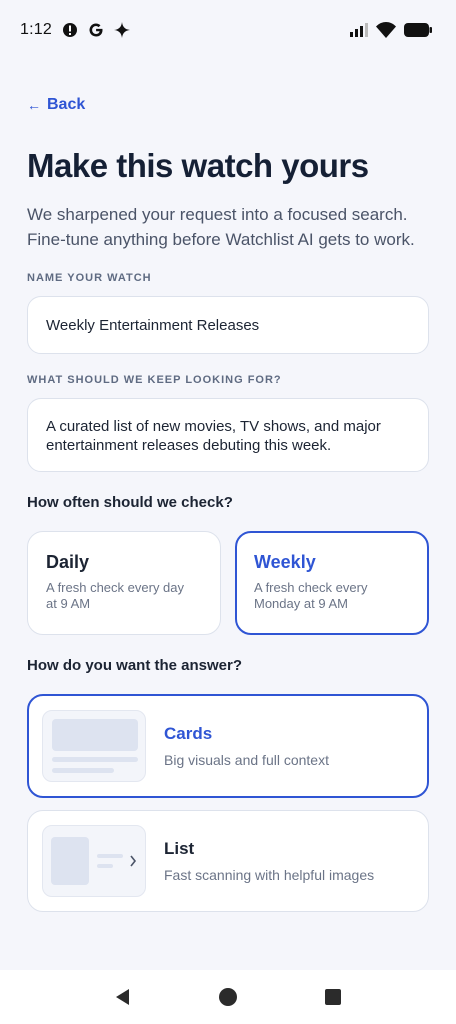 Image resolution: width=456 pixels, height=1024 pixels. I want to click on back-button: ← Back, so click(56, 105).